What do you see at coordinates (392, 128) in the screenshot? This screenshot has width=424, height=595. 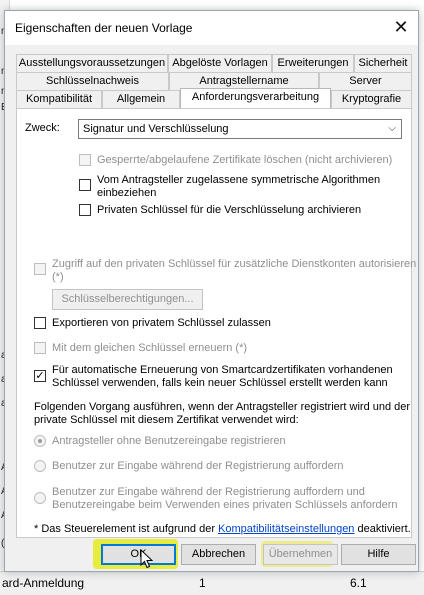 I see `chevron-down-icon: ⌵` at bounding box center [392, 128].